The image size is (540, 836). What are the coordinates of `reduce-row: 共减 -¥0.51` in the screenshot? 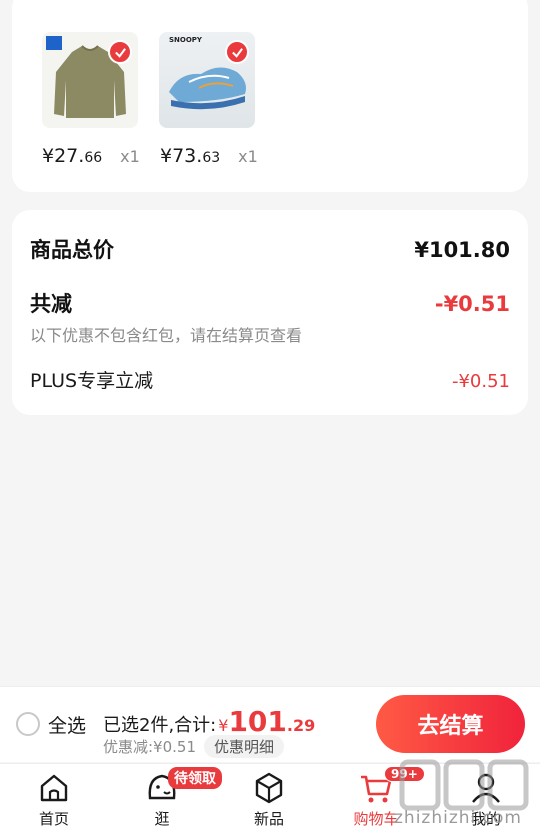 It's located at (270, 303).